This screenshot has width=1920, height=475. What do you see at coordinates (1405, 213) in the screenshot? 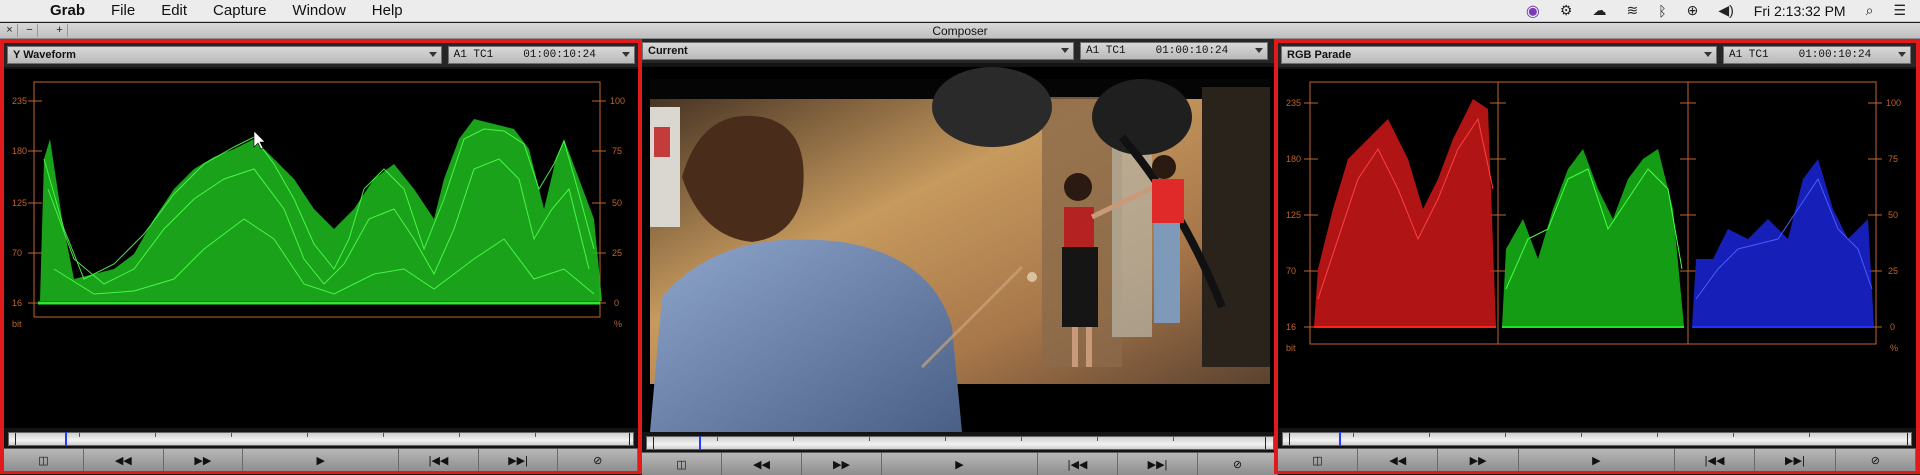
I see `red-channel-trace` at bounding box center [1405, 213].